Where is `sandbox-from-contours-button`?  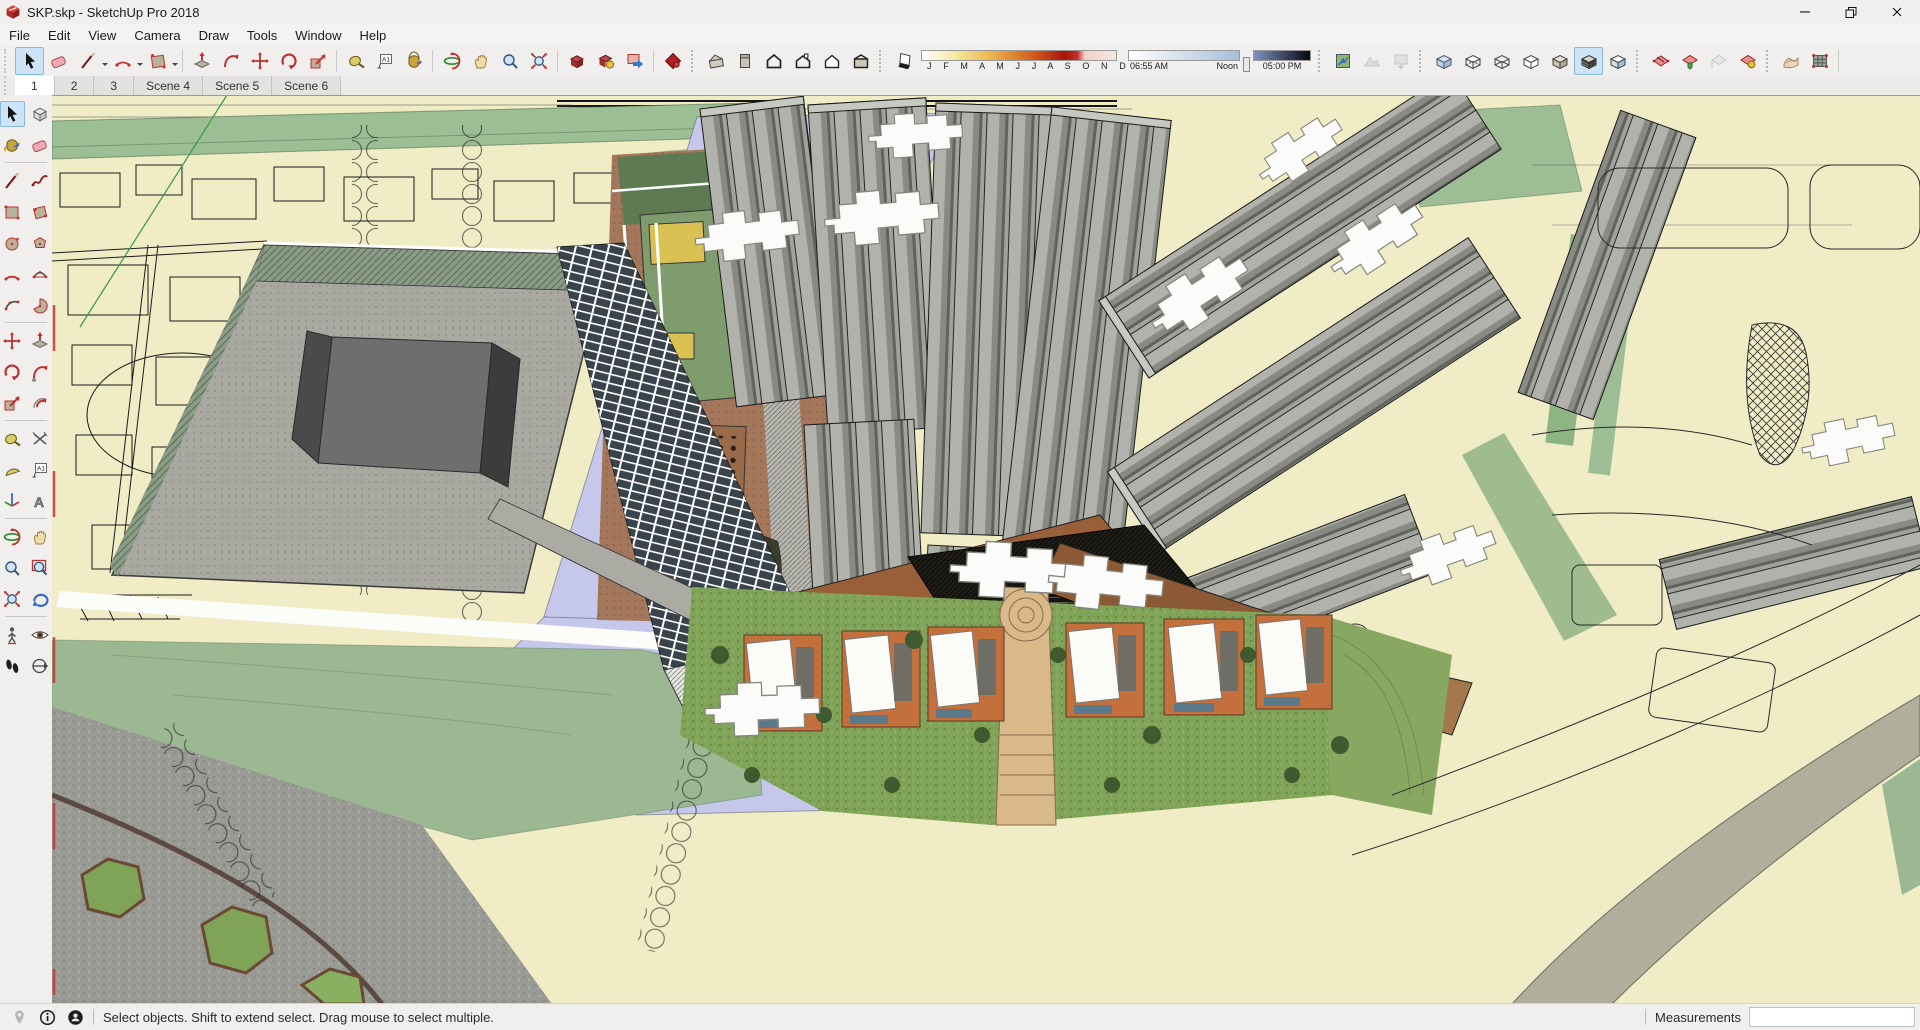 sandbox-from-contours-button is located at coordinates (1790, 61).